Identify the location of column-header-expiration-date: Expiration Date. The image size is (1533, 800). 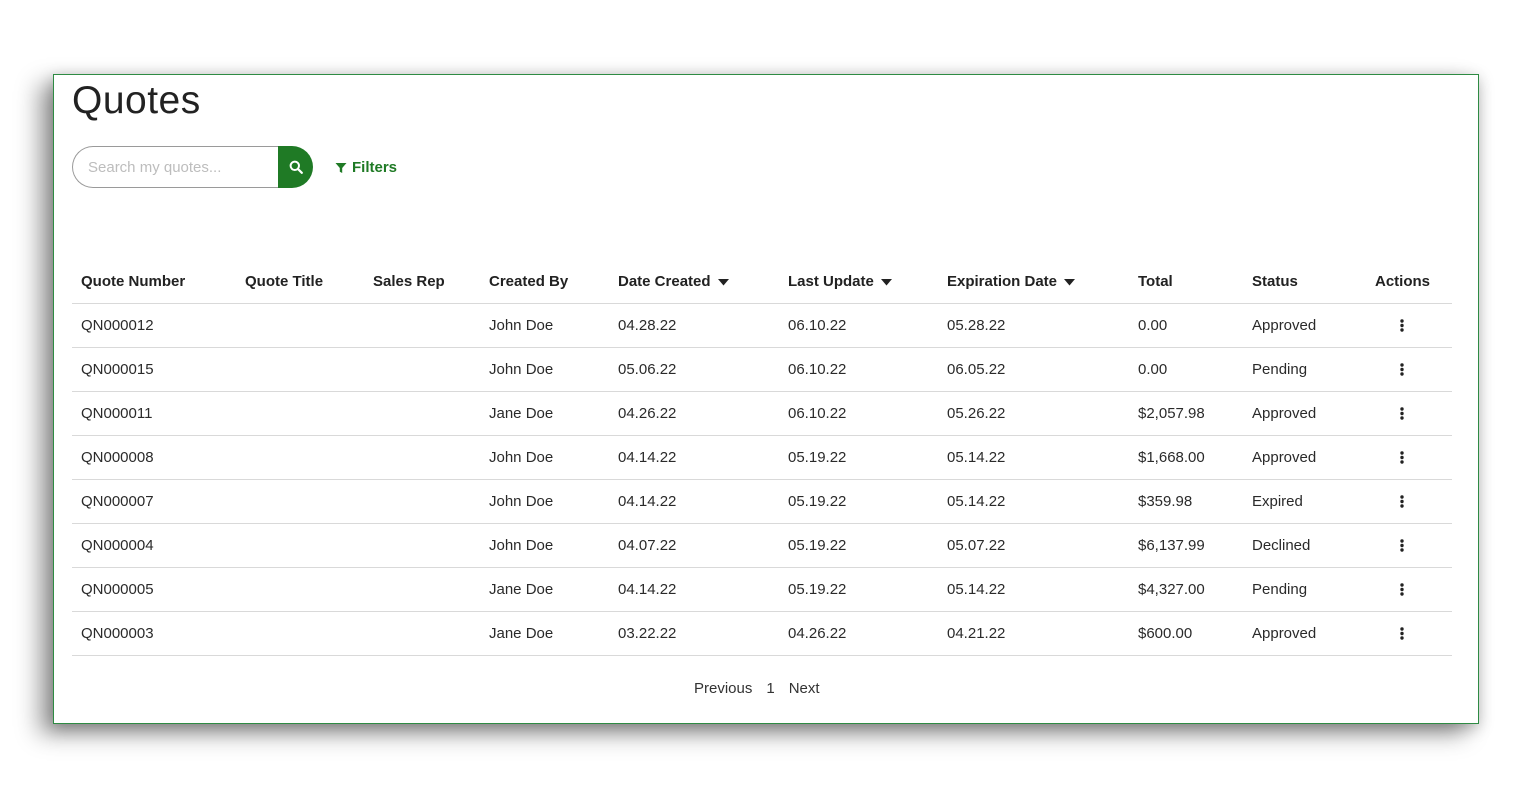
(1011, 281).